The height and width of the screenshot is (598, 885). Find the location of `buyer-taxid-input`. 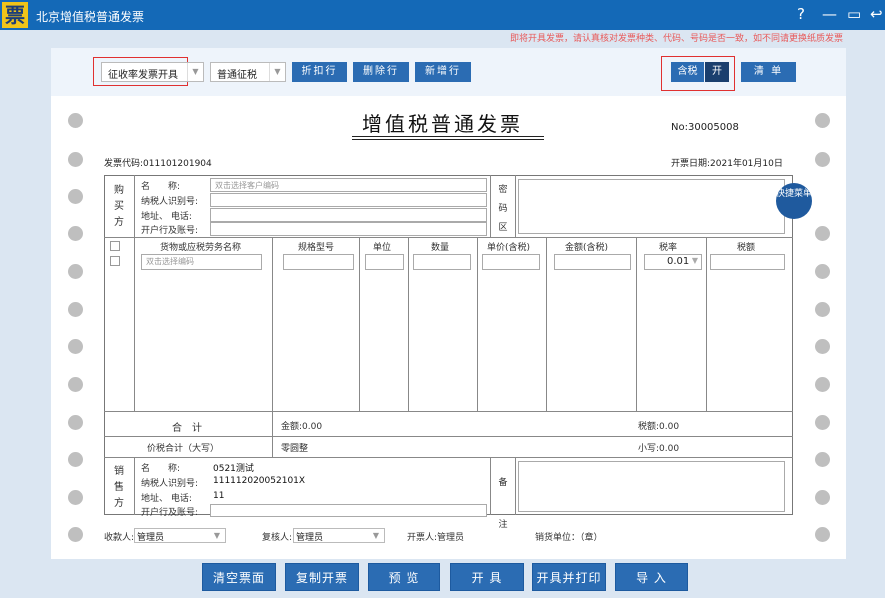

buyer-taxid-input is located at coordinates (348, 200).